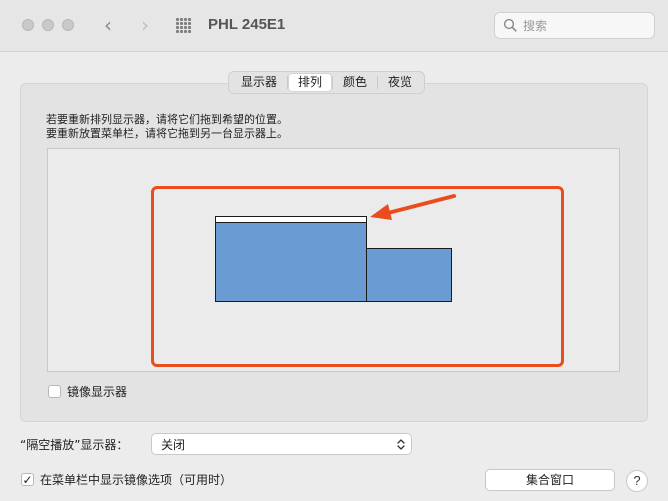 Image resolution: width=668 pixels, height=501 pixels. Describe the element at coordinates (413, 207) in the screenshot. I see `annotation-arrow-icon` at that location.